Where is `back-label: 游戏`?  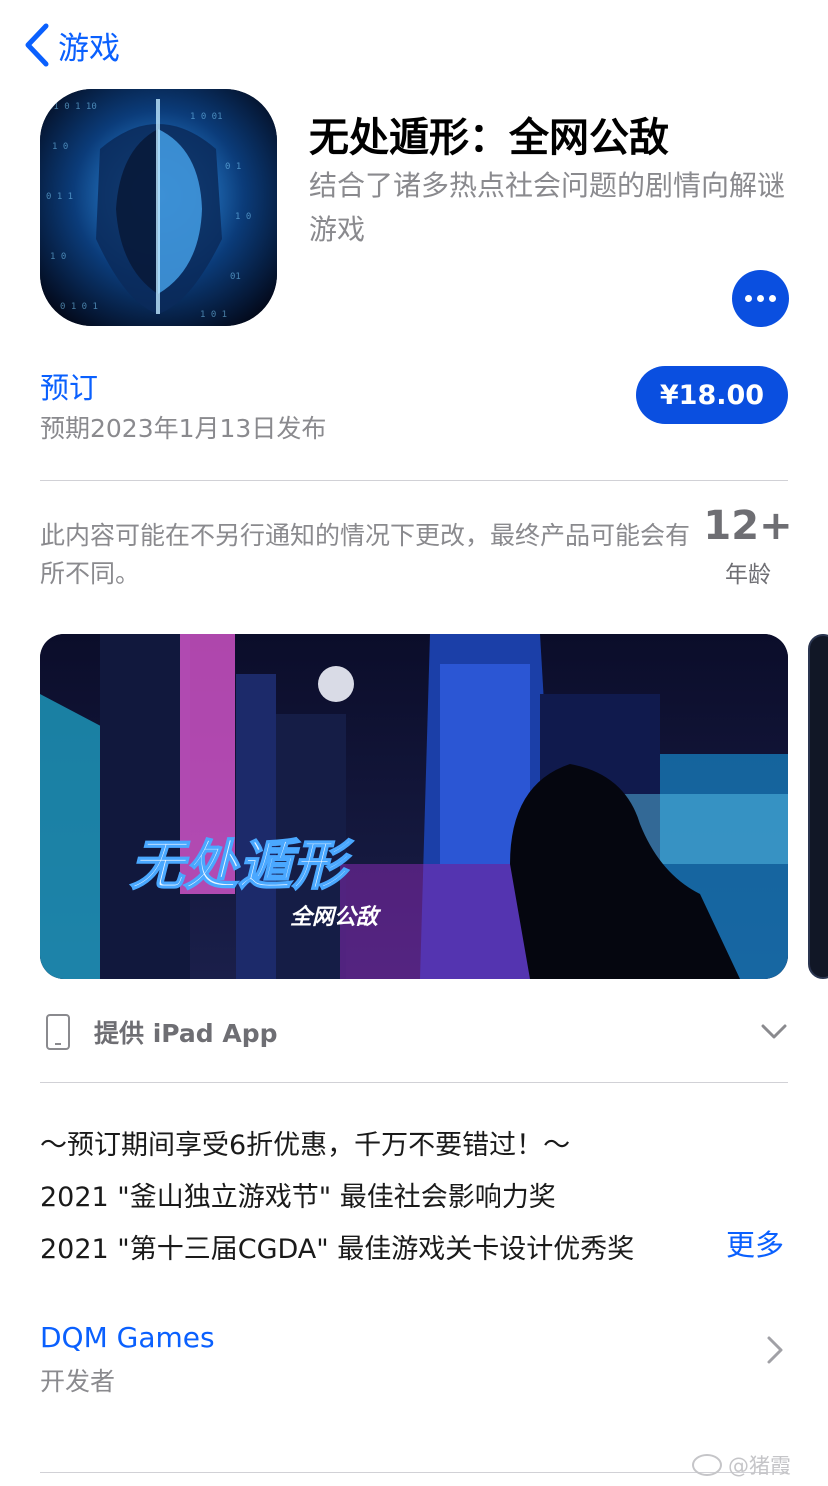
back-label: 游戏 is located at coordinates (89, 48).